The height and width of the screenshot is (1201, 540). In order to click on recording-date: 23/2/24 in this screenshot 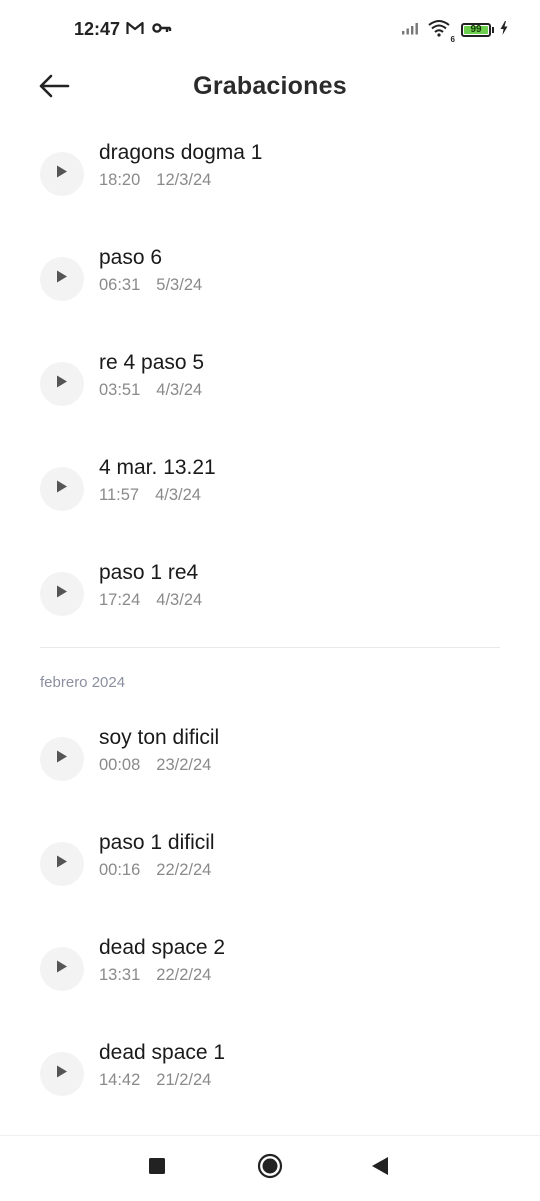, I will do `click(184, 765)`.